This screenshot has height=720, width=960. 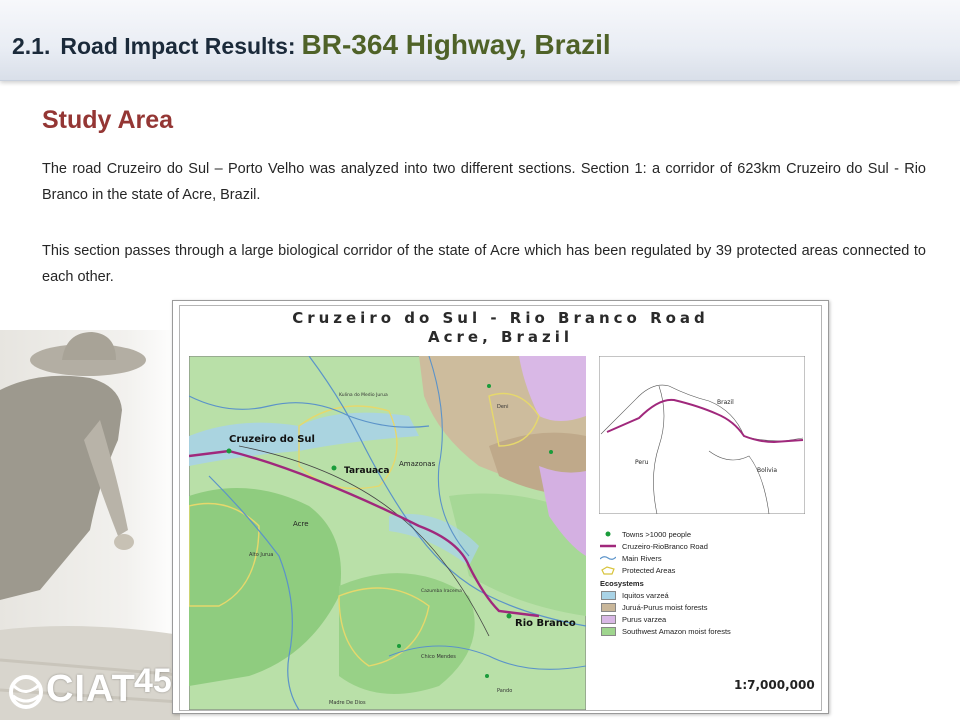 What do you see at coordinates (707, 534) in the screenshot?
I see `legend-towns: Towns >1000 people` at bounding box center [707, 534].